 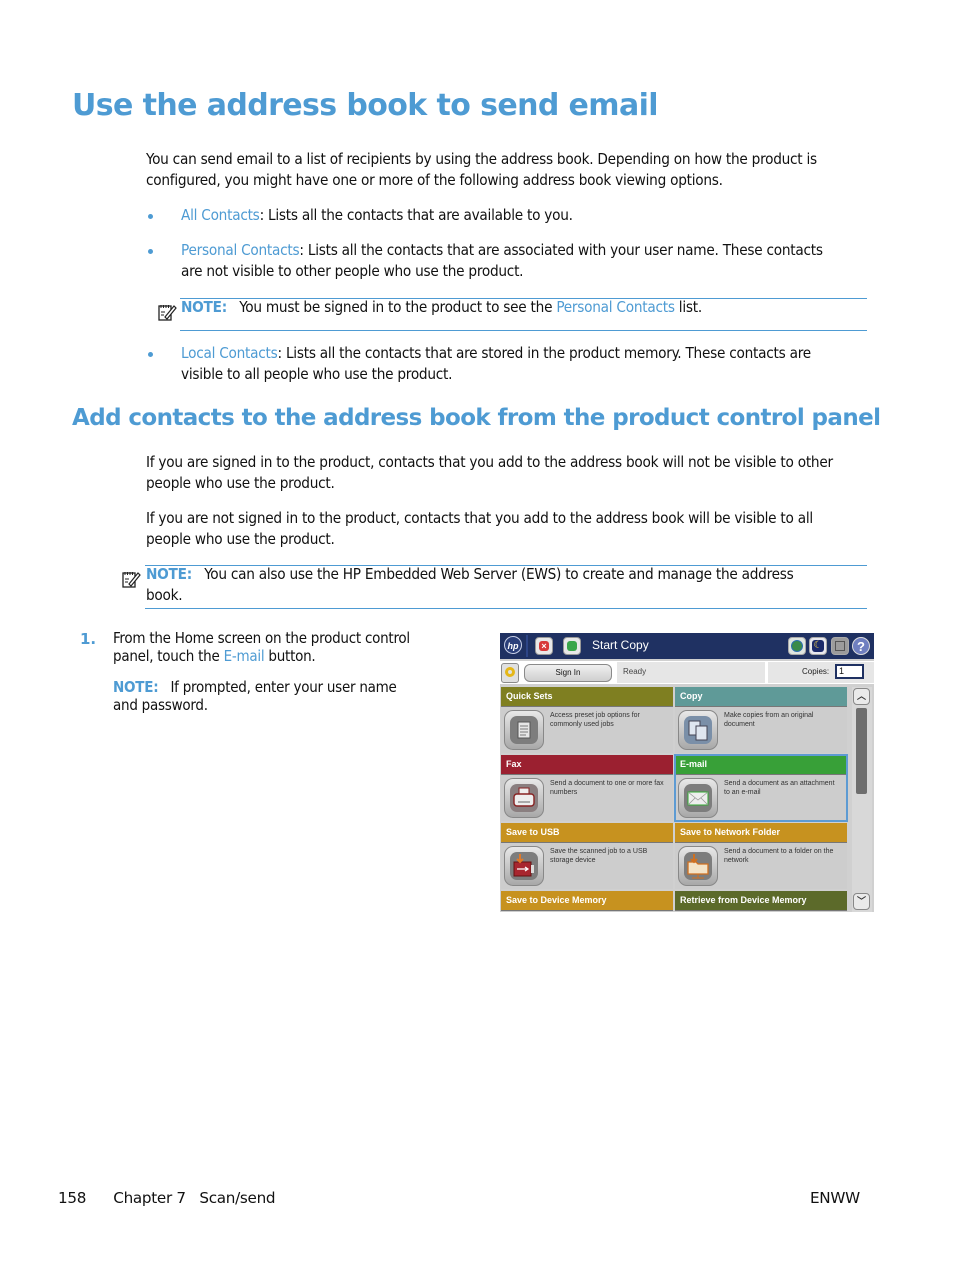 I want to click on copy-documents-icon, so click(x=698, y=730).